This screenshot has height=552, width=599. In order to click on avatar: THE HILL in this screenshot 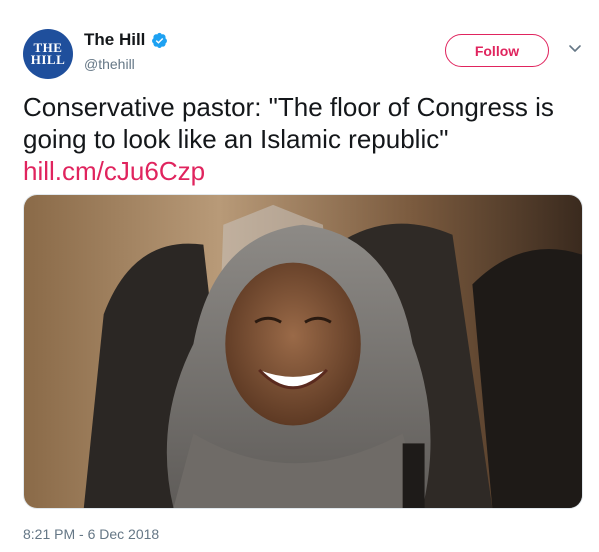, I will do `click(48, 54)`.